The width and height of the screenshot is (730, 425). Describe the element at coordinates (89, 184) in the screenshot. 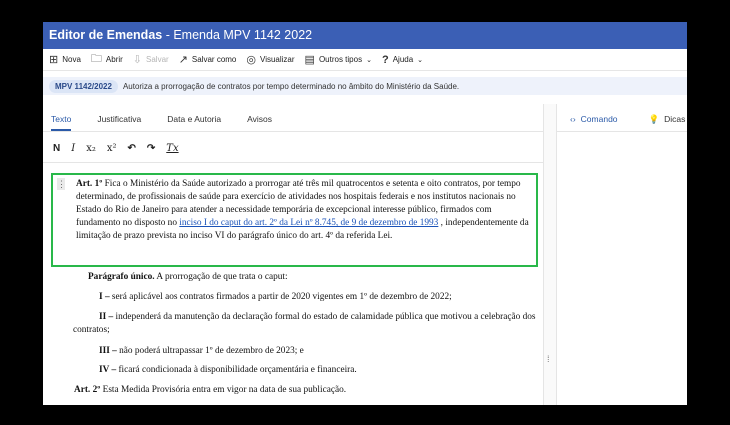

I see `article-label: Art. 1º` at that location.